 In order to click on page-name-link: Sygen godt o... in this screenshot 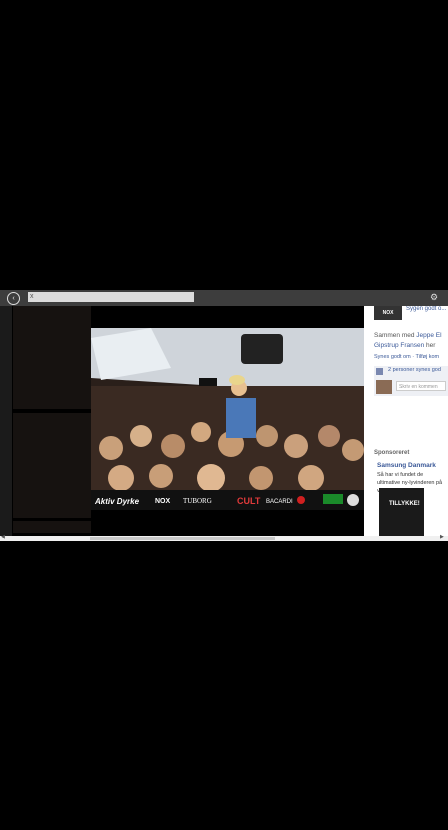, I will do `click(426, 309)`.